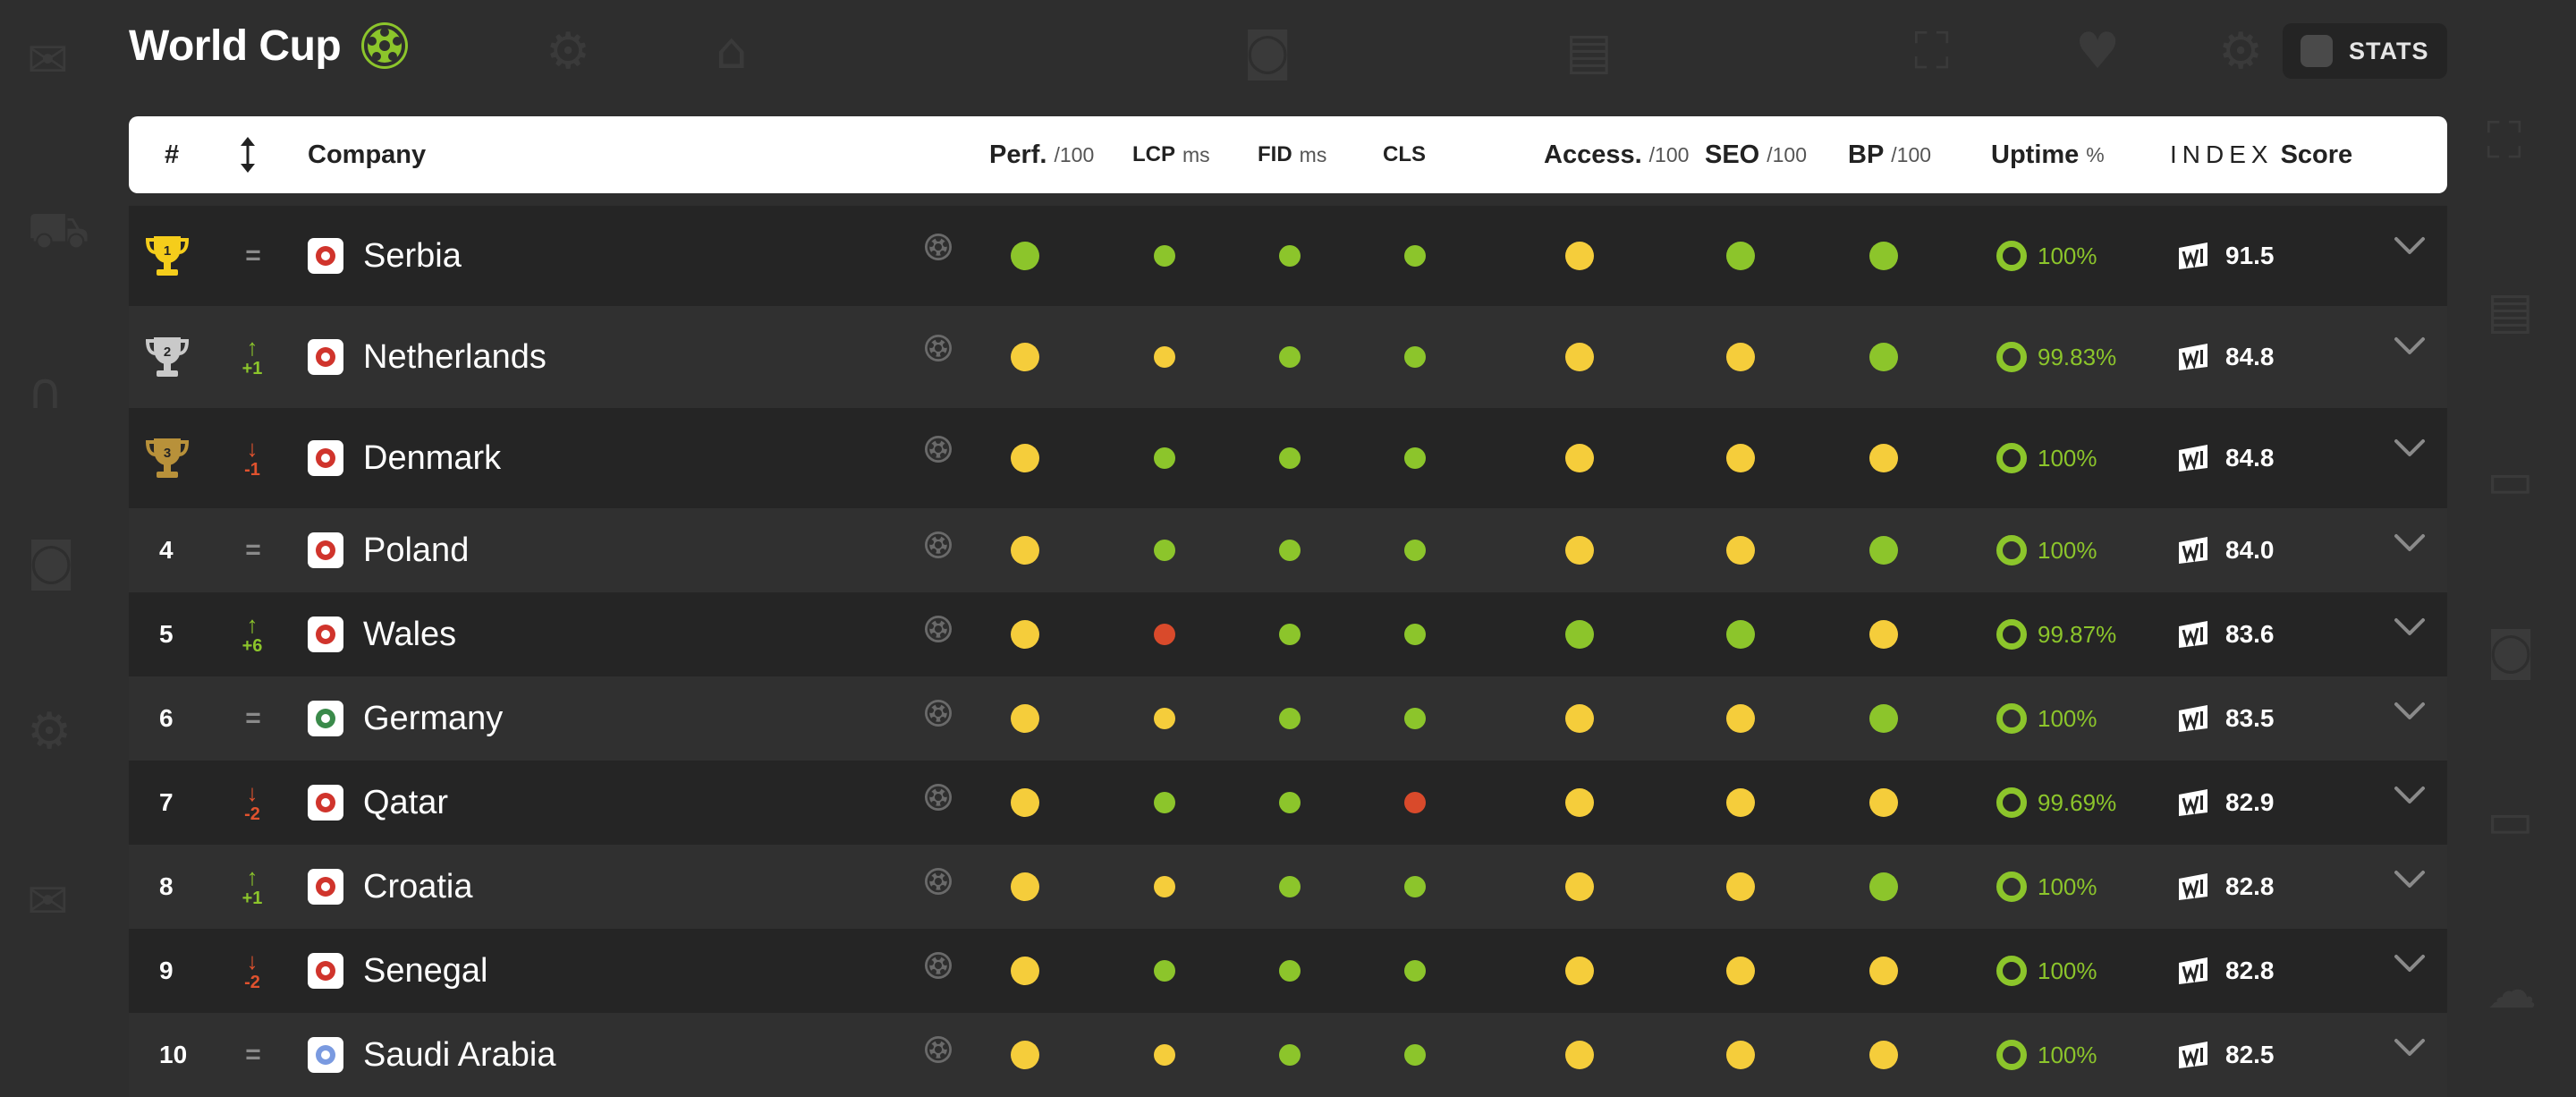 This screenshot has height=1097, width=2576. Describe the element at coordinates (252, 448) in the screenshot. I see `down-arrow-icon: ↓` at that location.